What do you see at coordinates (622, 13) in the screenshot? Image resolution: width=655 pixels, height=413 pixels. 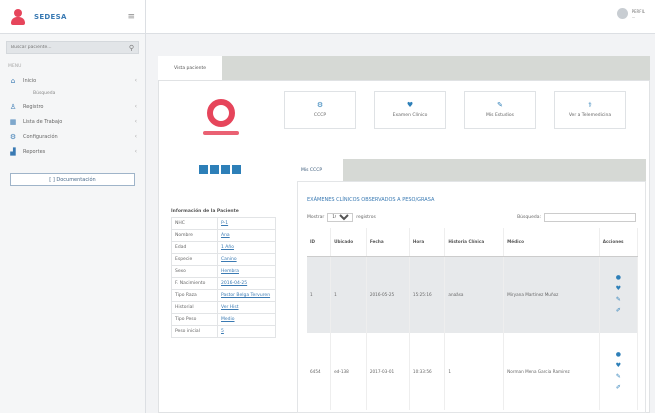 I see `avatar` at bounding box center [622, 13].